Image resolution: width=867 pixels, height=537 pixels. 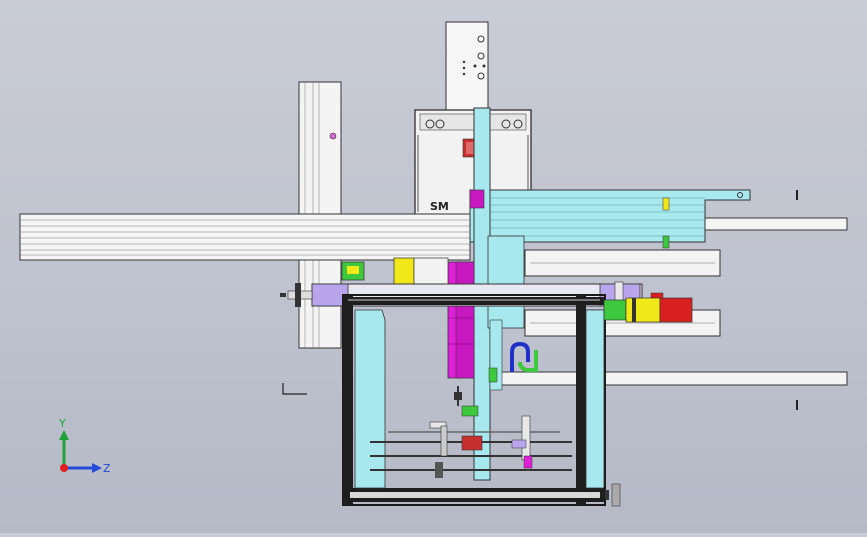 What do you see at coordinates (524, 356) in the screenshot?
I see `blue-hook-part` at bounding box center [524, 356].